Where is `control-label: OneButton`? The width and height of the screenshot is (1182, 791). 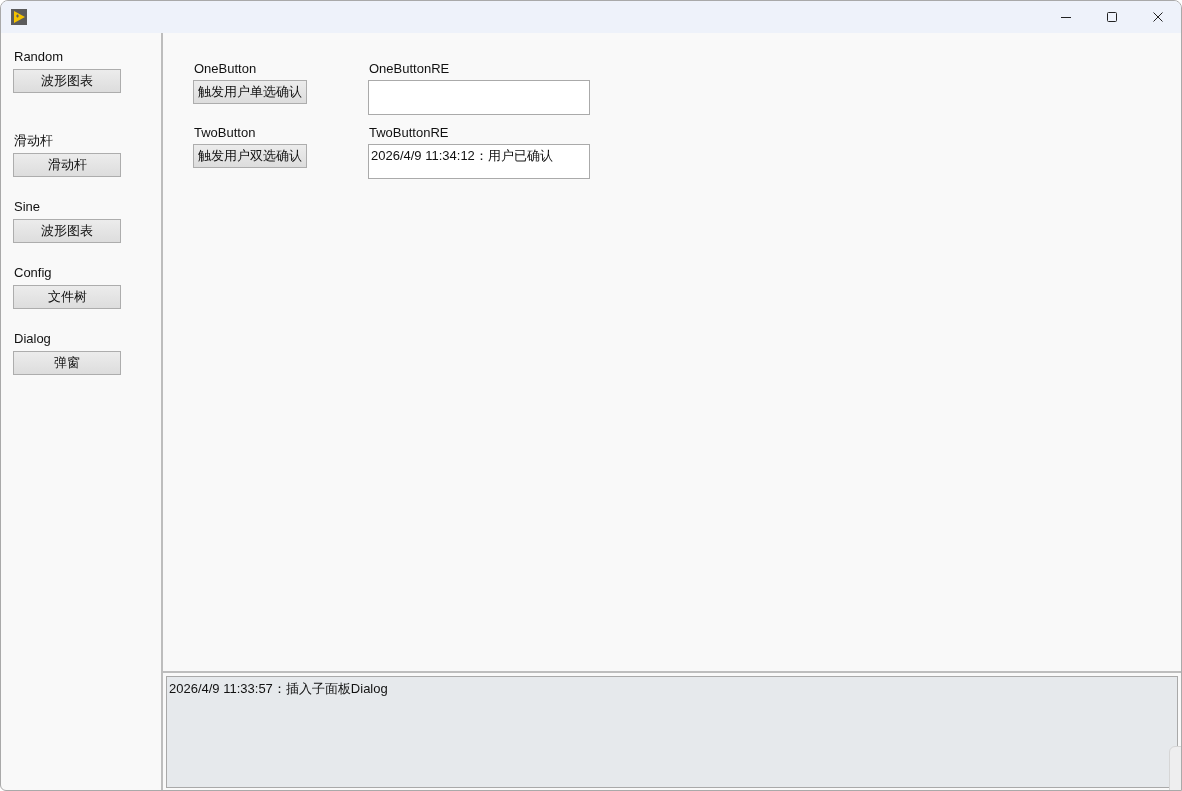
control-label: OneButton is located at coordinates (225, 69).